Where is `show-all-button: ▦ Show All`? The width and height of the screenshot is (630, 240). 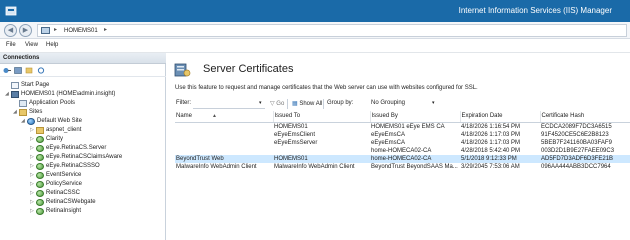 show-all-button: ▦ Show All is located at coordinates (307, 103).